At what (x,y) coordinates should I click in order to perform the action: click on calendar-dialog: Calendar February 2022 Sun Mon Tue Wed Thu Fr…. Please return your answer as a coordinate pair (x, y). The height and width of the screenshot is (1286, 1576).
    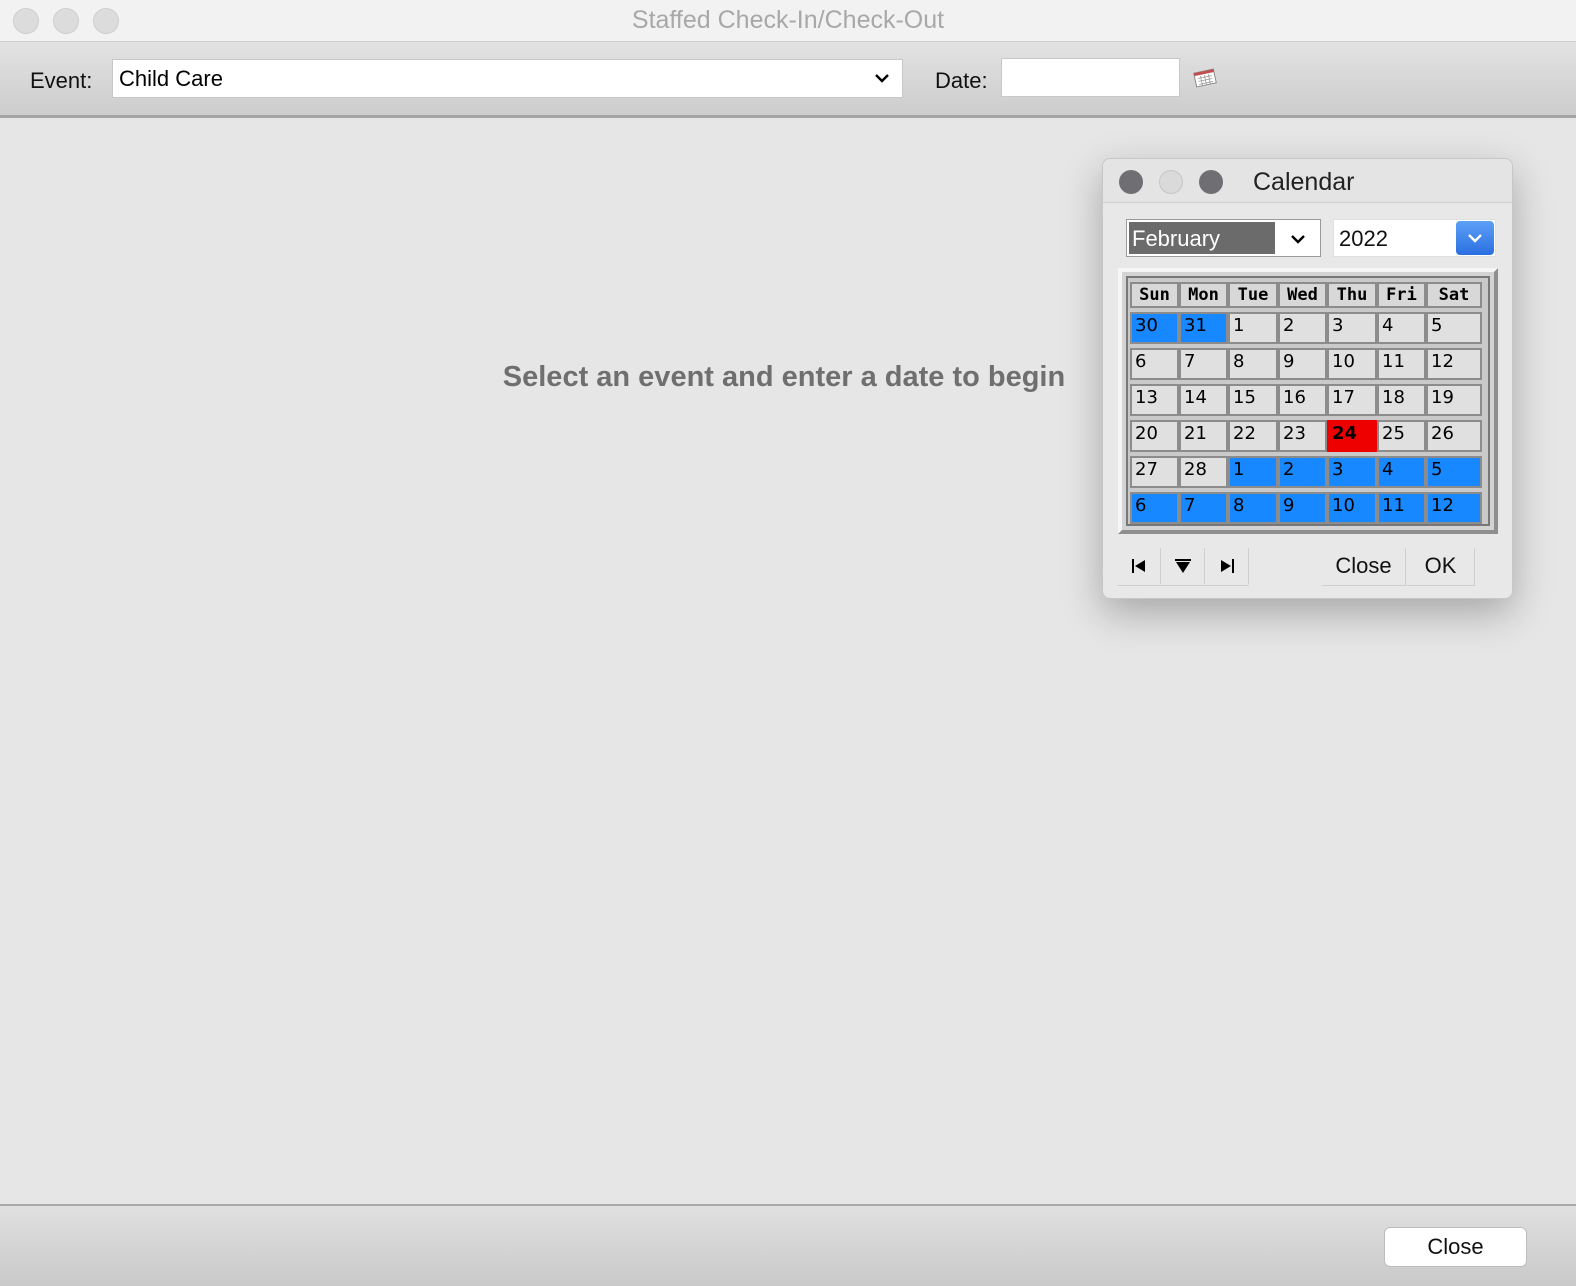
    Looking at the image, I should click on (1307, 378).